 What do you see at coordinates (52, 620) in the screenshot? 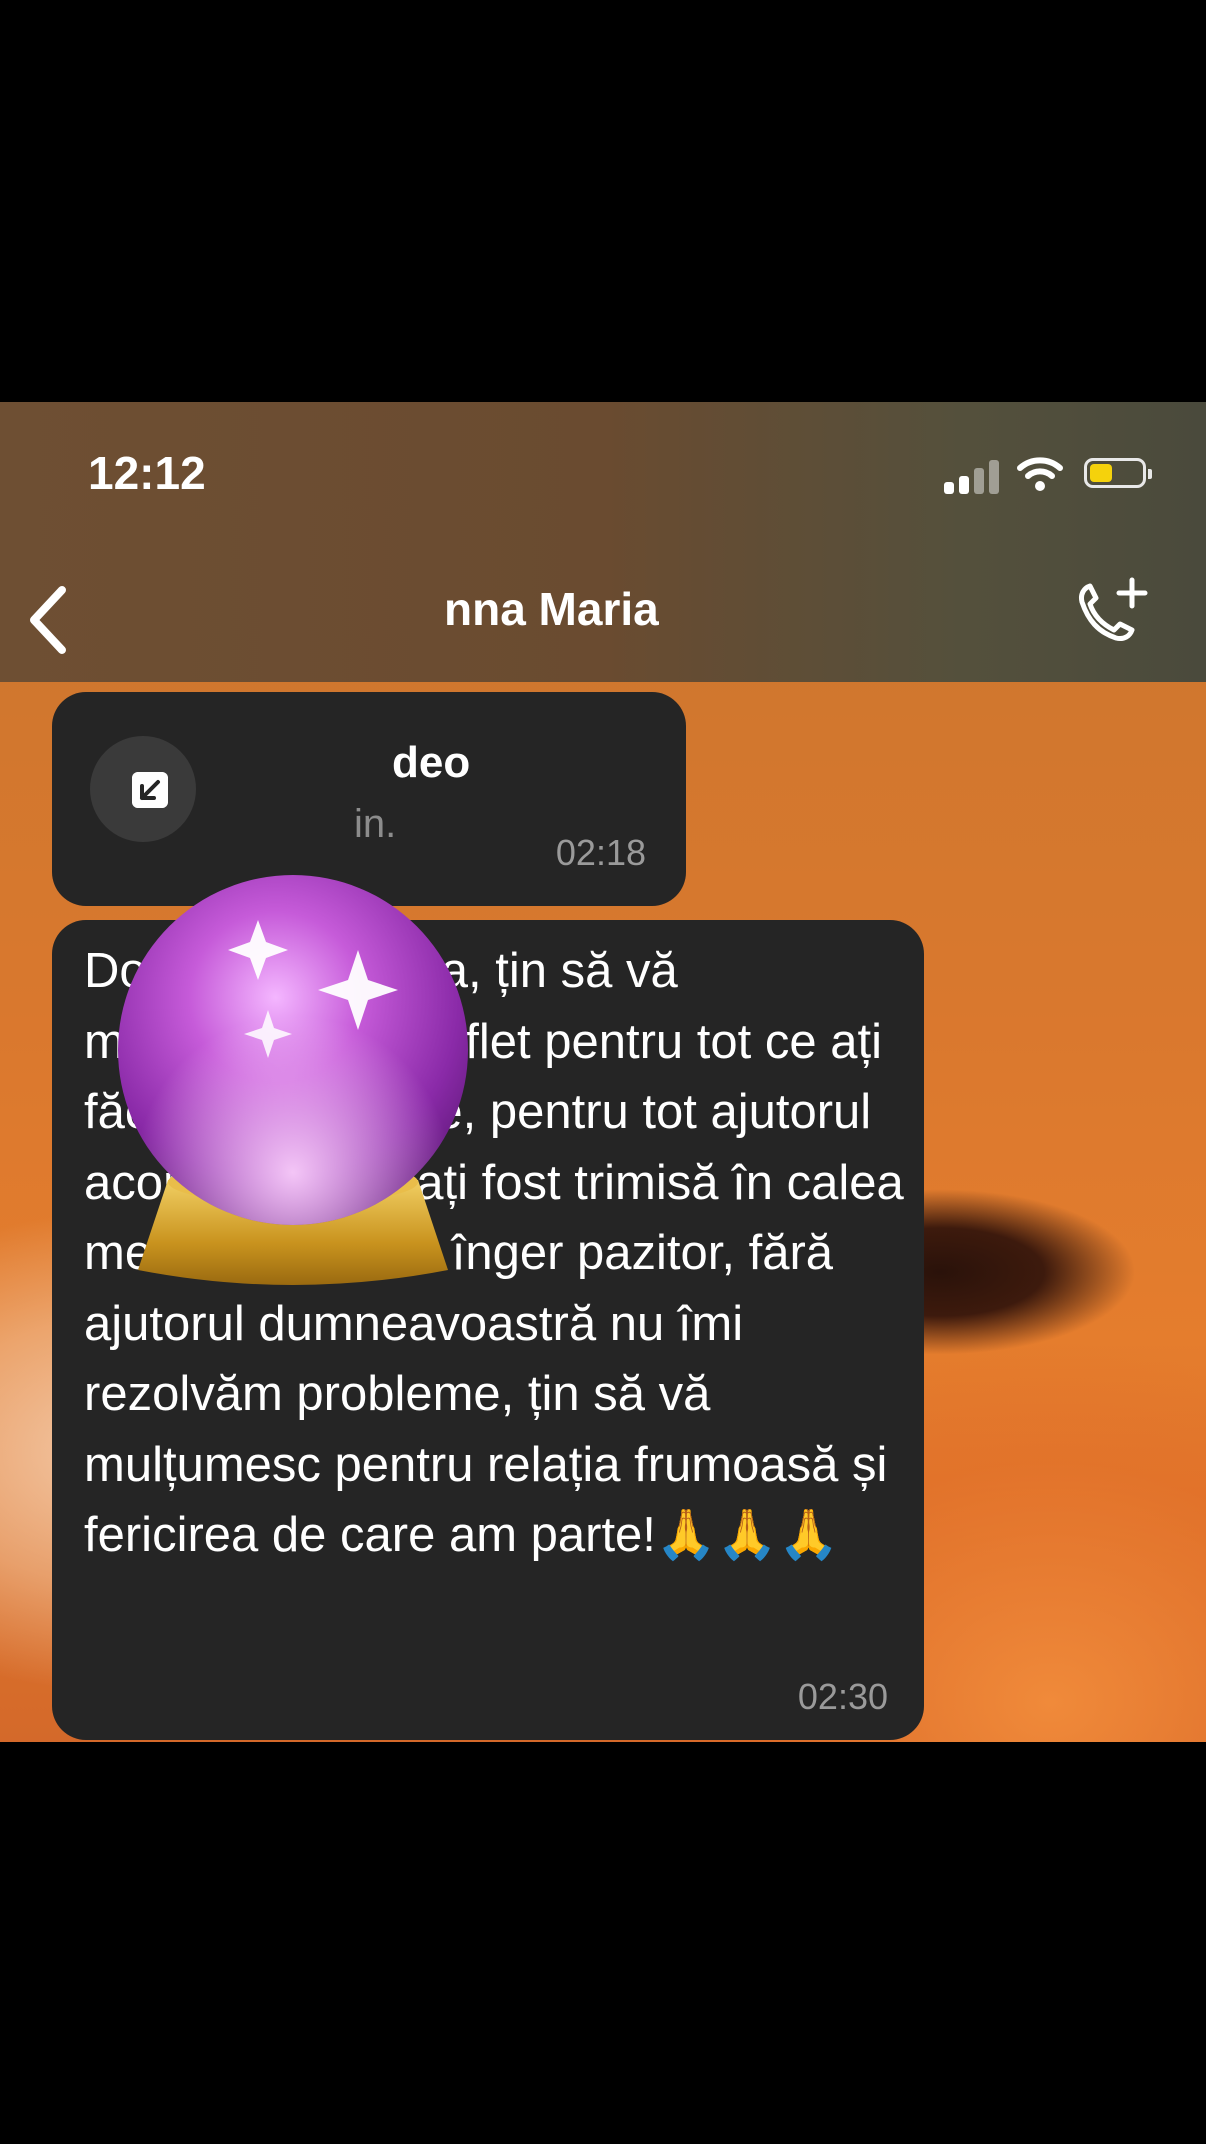
I see `back-button` at bounding box center [52, 620].